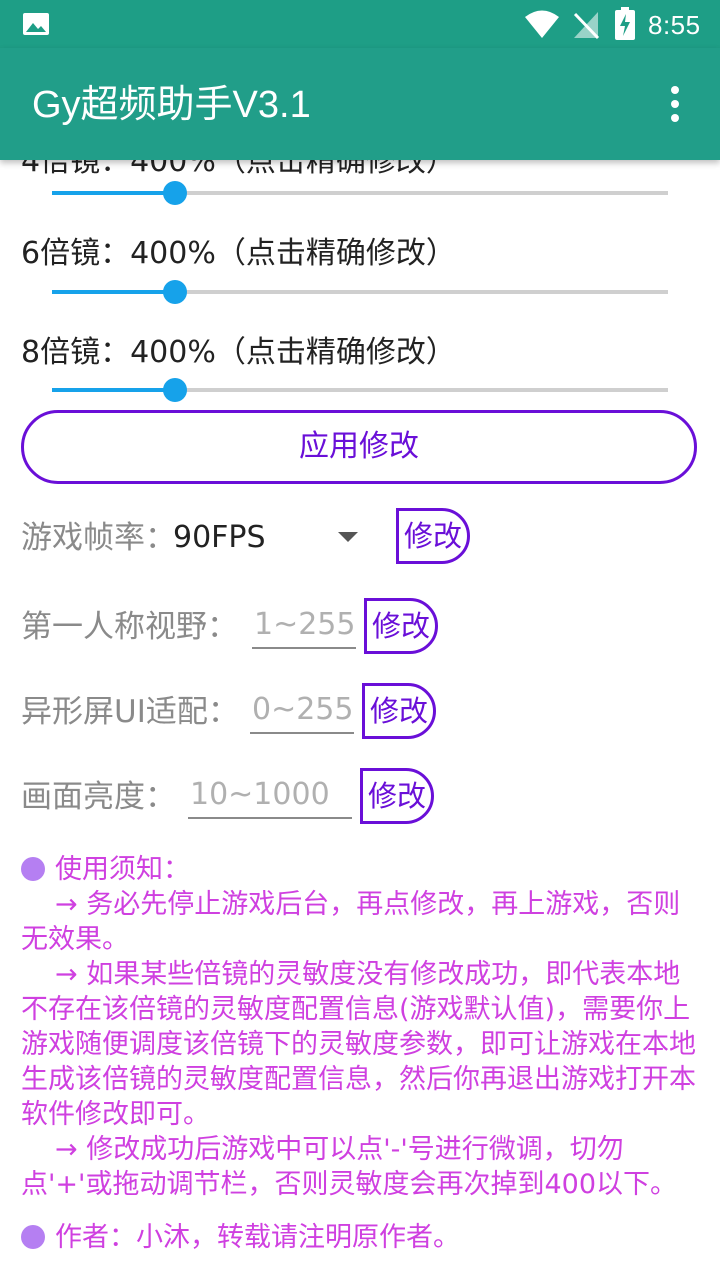 This screenshot has width=720, height=1280. What do you see at coordinates (360, 390) in the screenshot?
I see `scope-8x-slider` at bounding box center [360, 390].